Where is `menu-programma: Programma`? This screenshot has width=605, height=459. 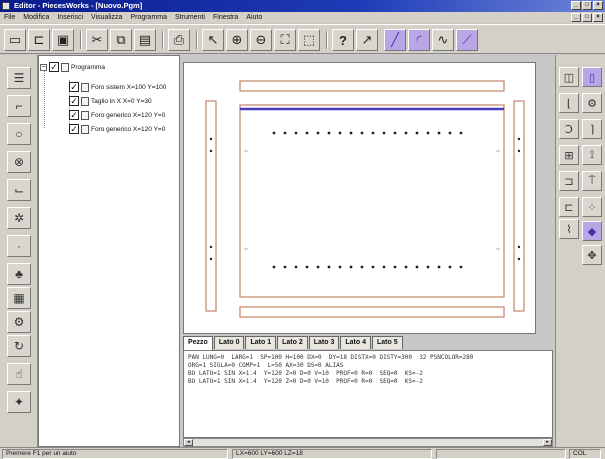 menu-programma: Programma is located at coordinates (148, 17).